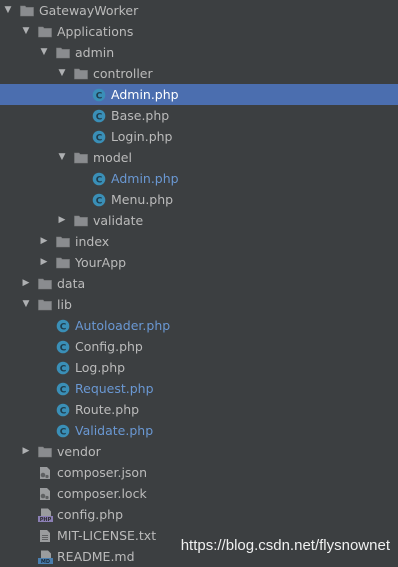  Describe the element at coordinates (45, 515) in the screenshot. I see `php-file-icon: PHP` at that location.